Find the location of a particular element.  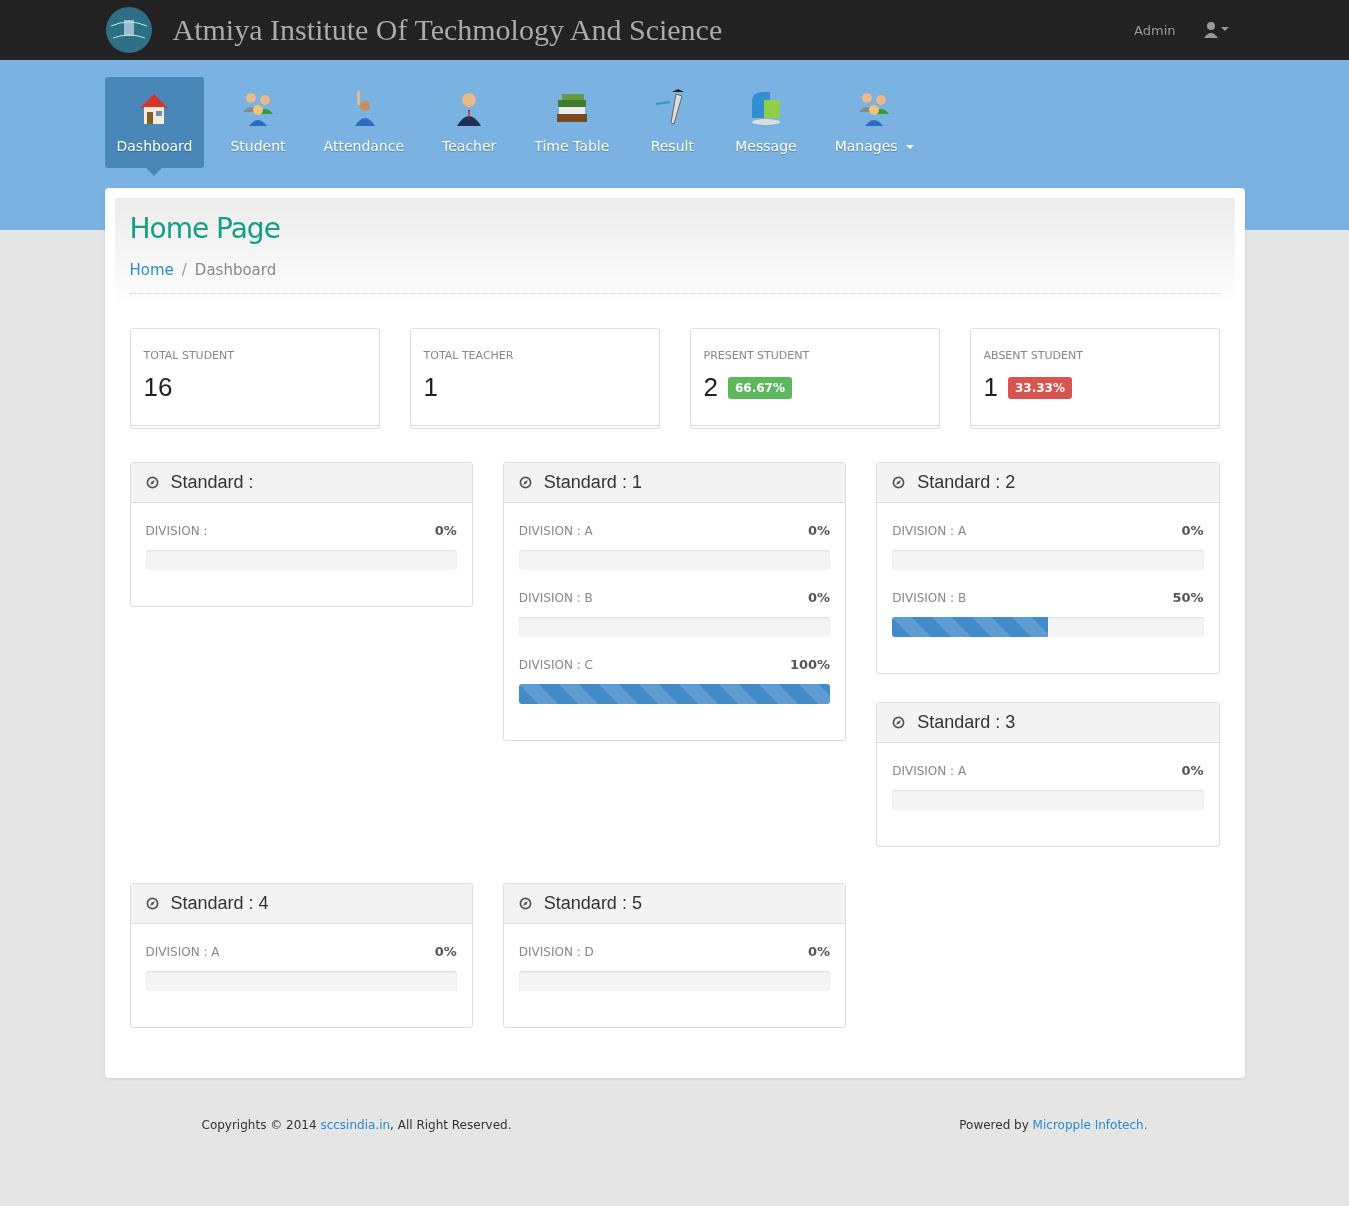

powered-by-text: Powered by Micropple Infotech. is located at coordinates (1053, 1125).